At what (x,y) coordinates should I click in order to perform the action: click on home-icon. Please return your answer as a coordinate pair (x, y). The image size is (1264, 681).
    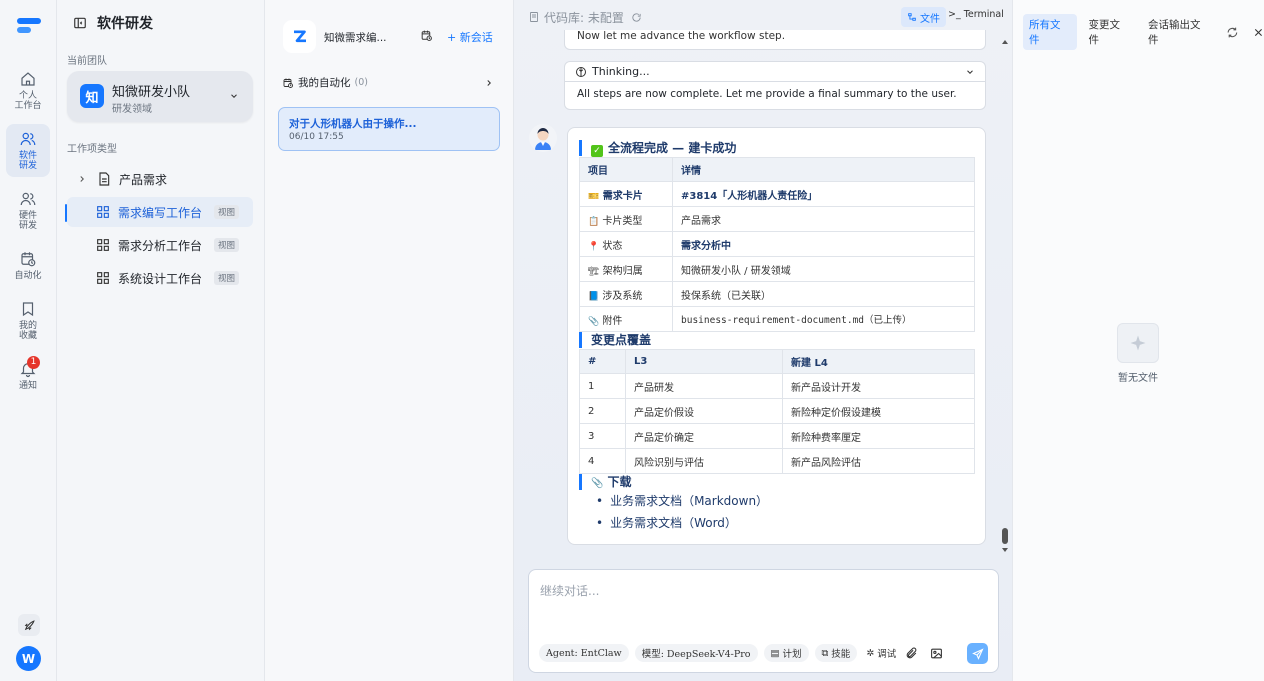
    Looking at the image, I should click on (28, 79).